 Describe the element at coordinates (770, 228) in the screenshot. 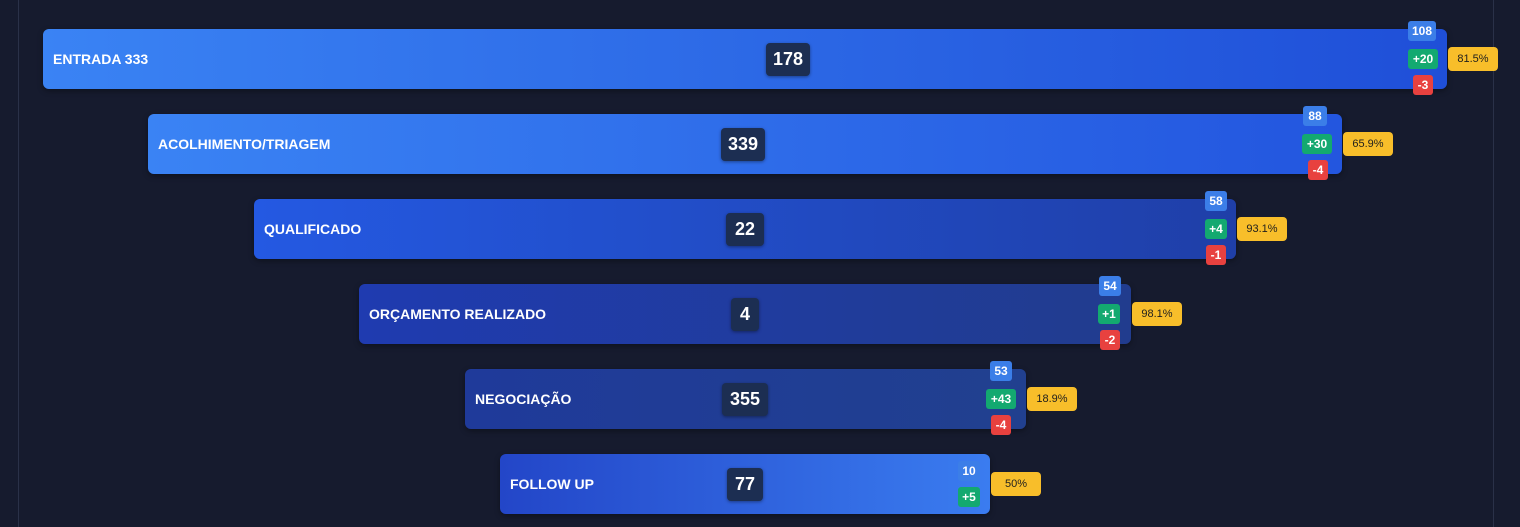

I see `funnel-stage-qualificado: QUALIFICADO 22 58 +4 -1 93.1%` at that location.